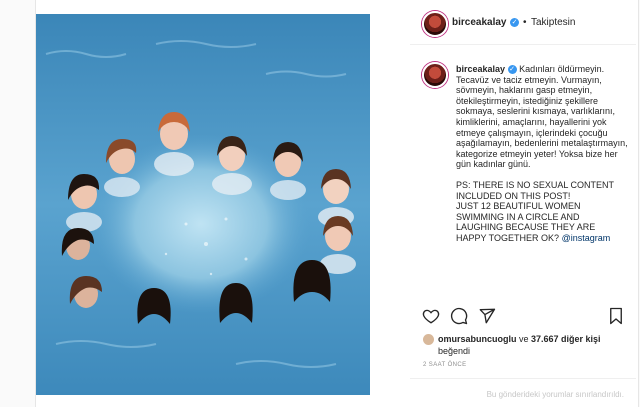 This screenshot has height=407, width=640. What do you see at coordinates (480, 69) in the screenshot?
I see `caption-username: birceakalay` at bounding box center [480, 69].